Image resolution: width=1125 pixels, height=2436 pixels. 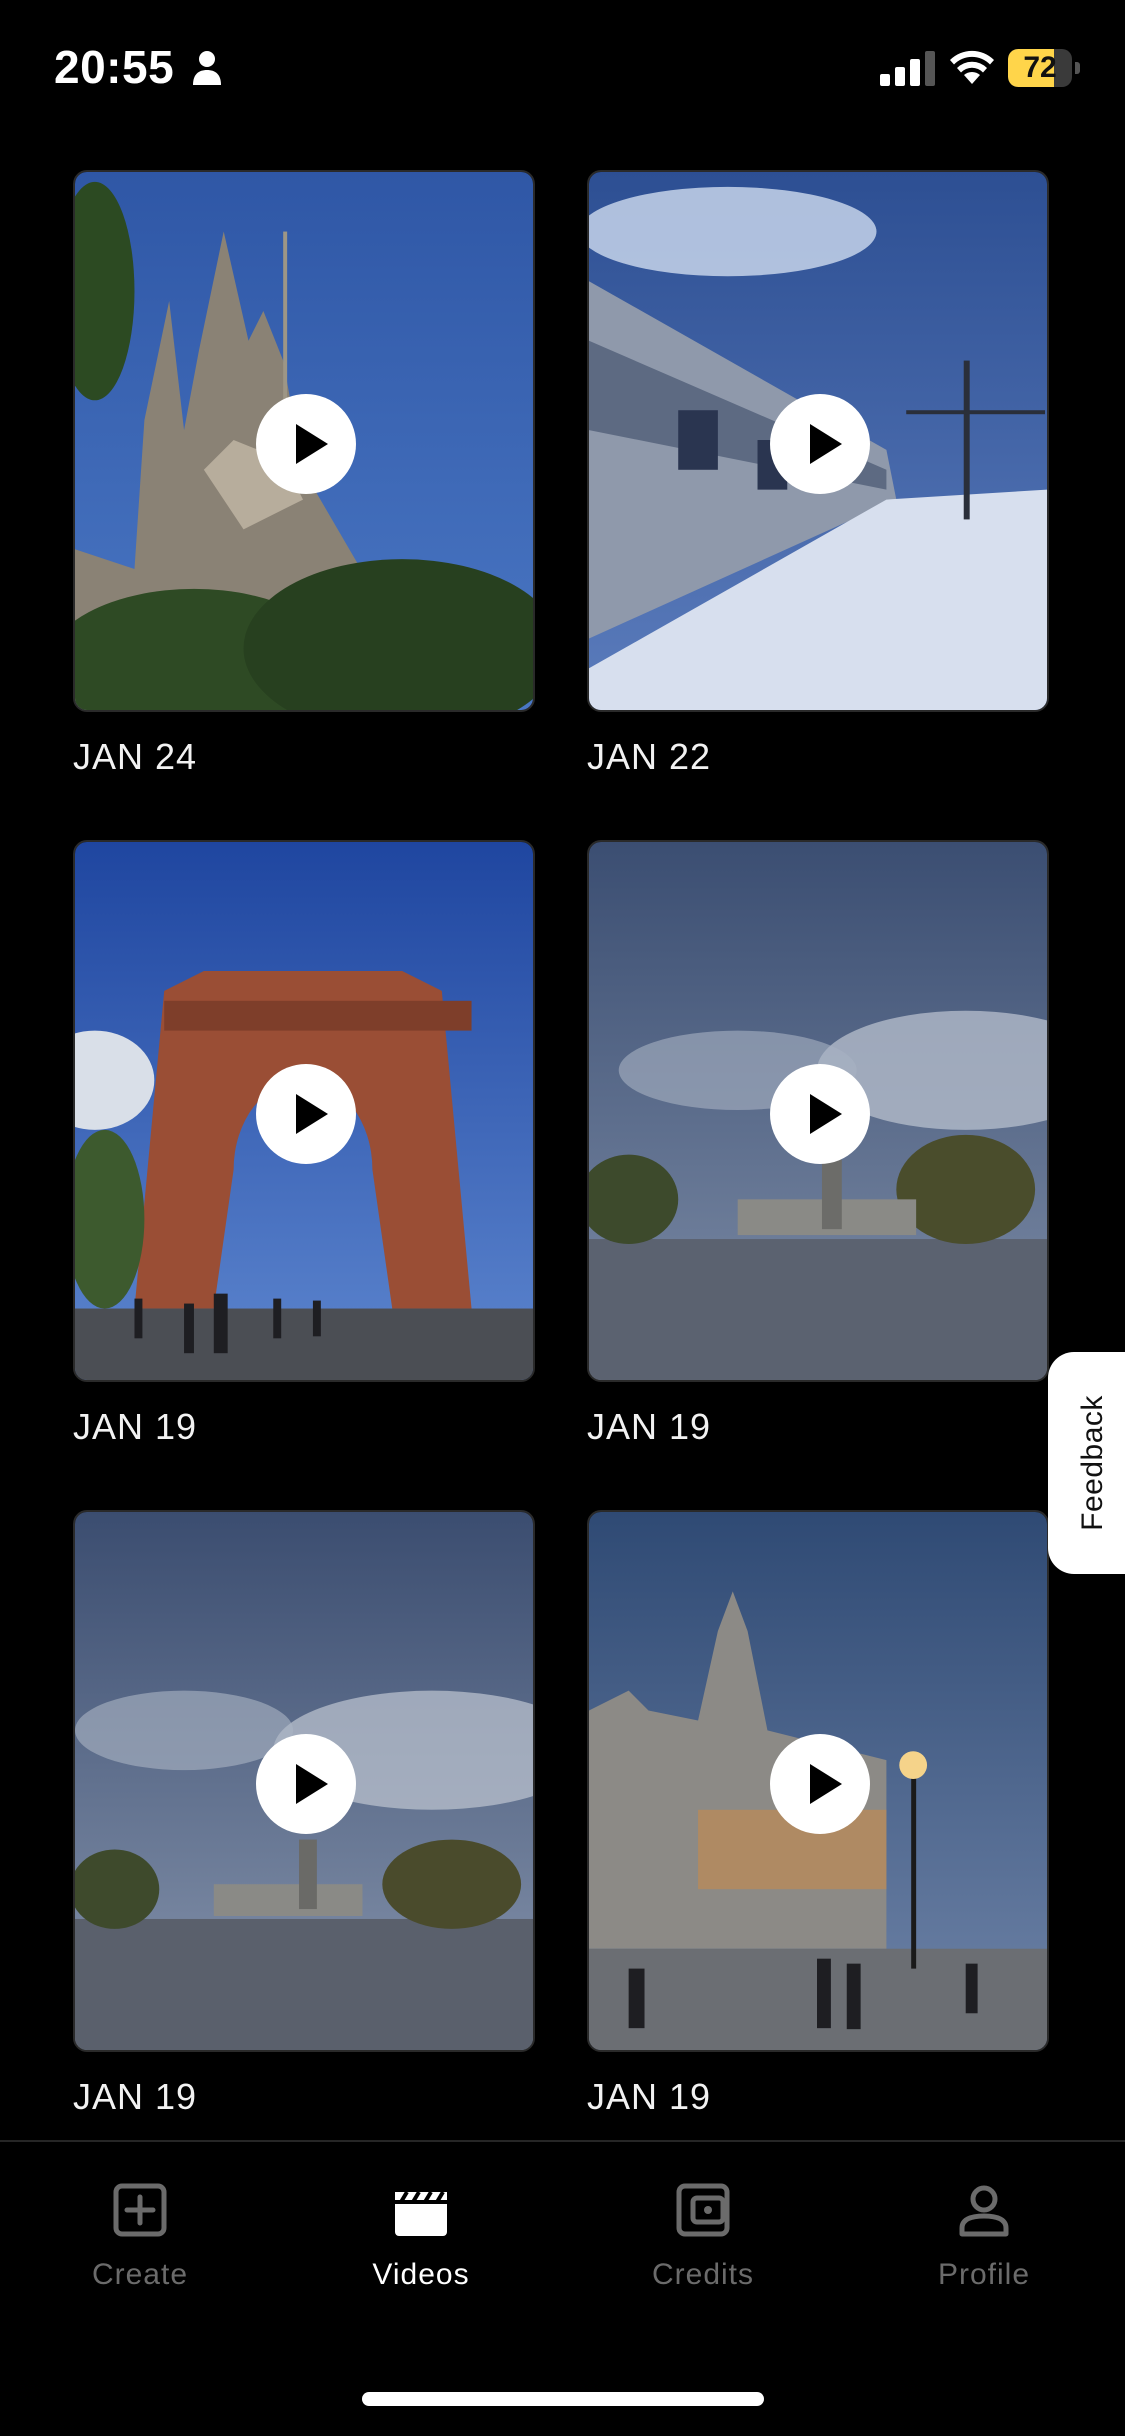 What do you see at coordinates (421, 2242) in the screenshot?
I see `tab-videos: Videos` at bounding box center [421, 2242].